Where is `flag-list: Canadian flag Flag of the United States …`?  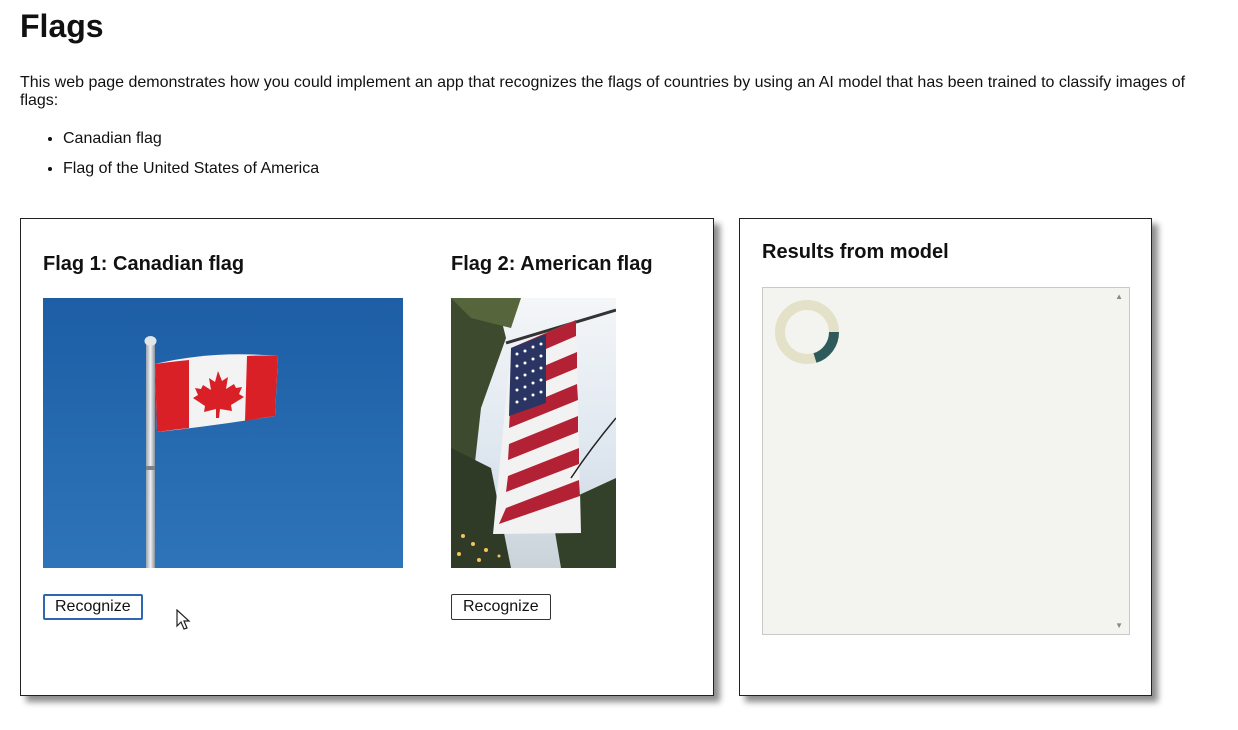
flag-list: Canadian flag Flag of the United States … is located at coordinates (169, 158).